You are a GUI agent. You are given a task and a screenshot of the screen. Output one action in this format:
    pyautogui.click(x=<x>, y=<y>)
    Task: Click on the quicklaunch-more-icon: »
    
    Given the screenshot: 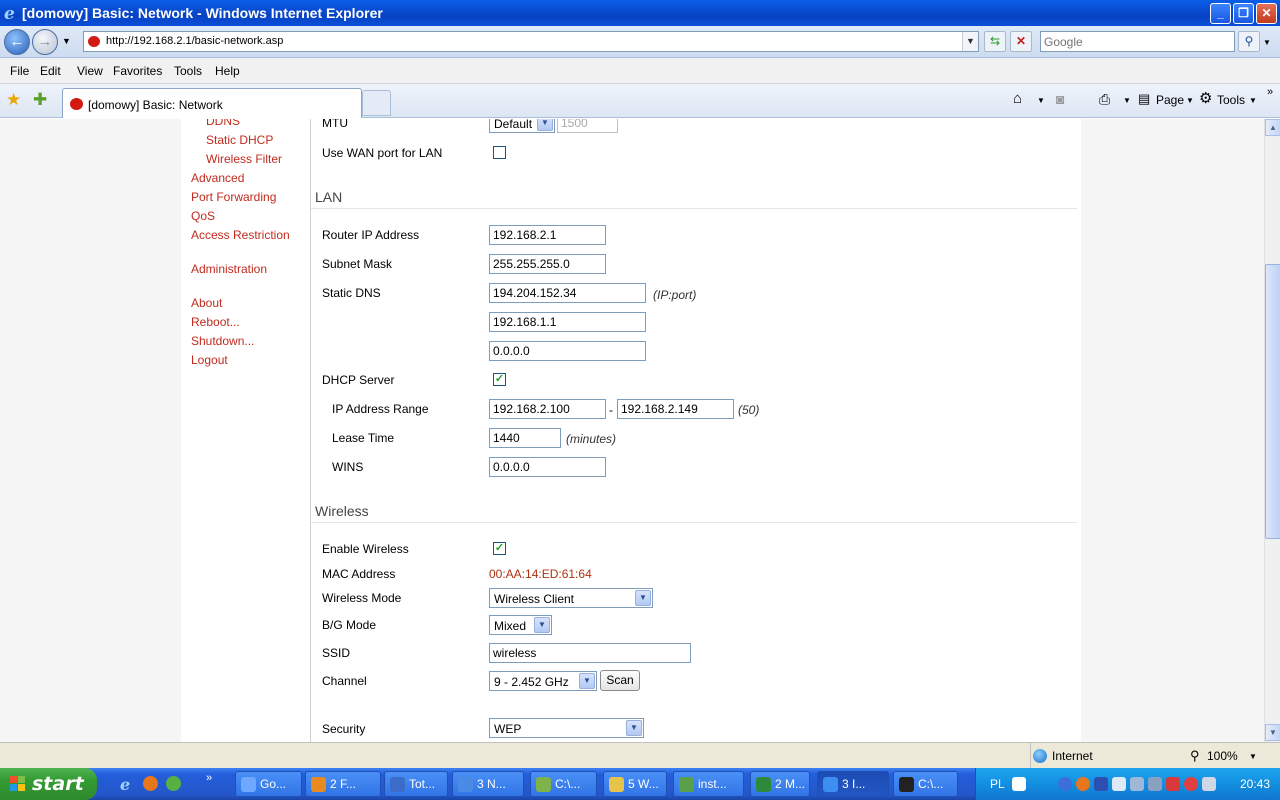 What is the action you would take?
    pyautogui.click(x=209, y=778)
    